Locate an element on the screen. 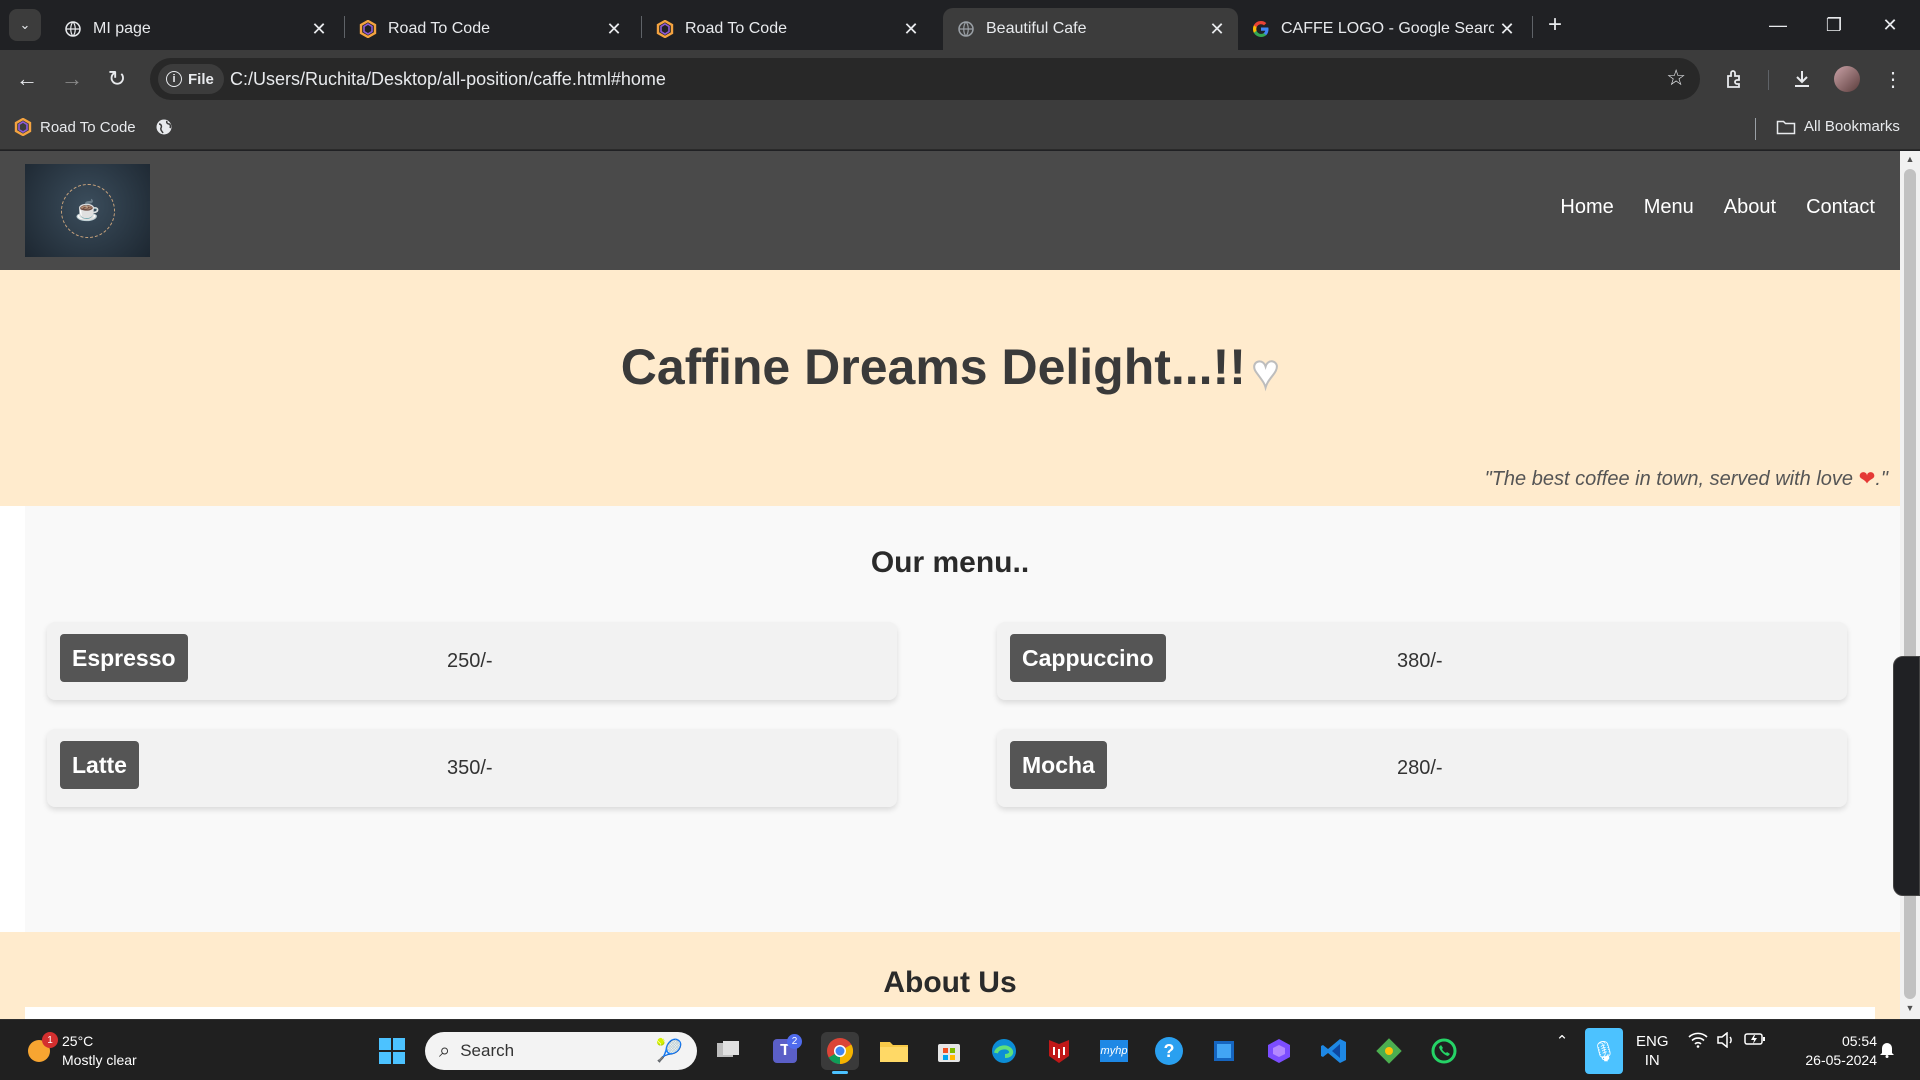  nav-contact-link: Contact is located at coordinates (1840, 207).